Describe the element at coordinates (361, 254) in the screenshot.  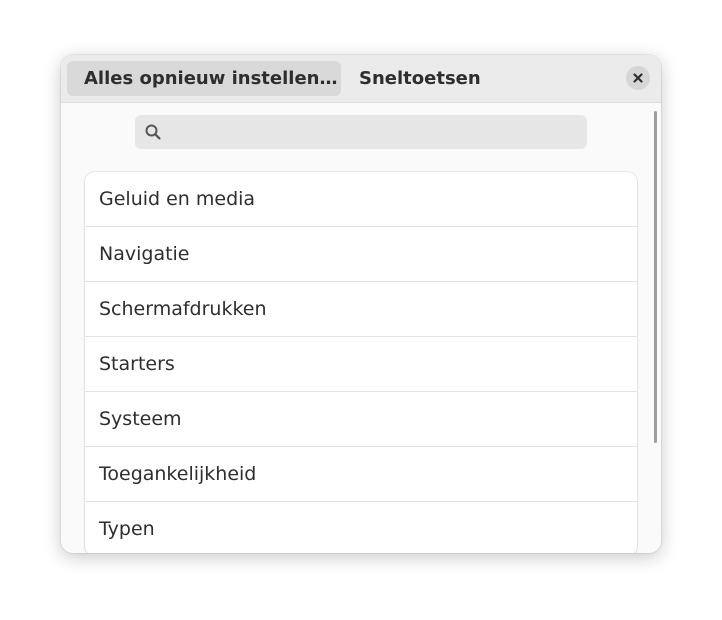
I see `list-item-navigatie: Navigatie` at that location.